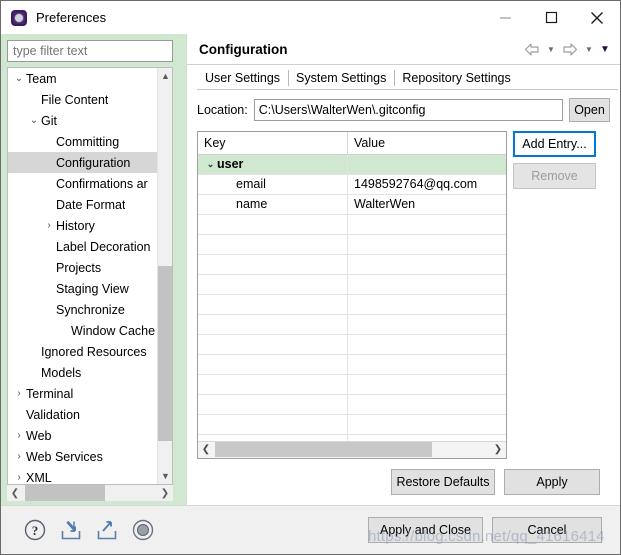 This screenshot has width=621, height=555. Describe the element at coordinates (456, 78) in the screenshot. I see `tab-repository-settings: Repository Settings` at that location.